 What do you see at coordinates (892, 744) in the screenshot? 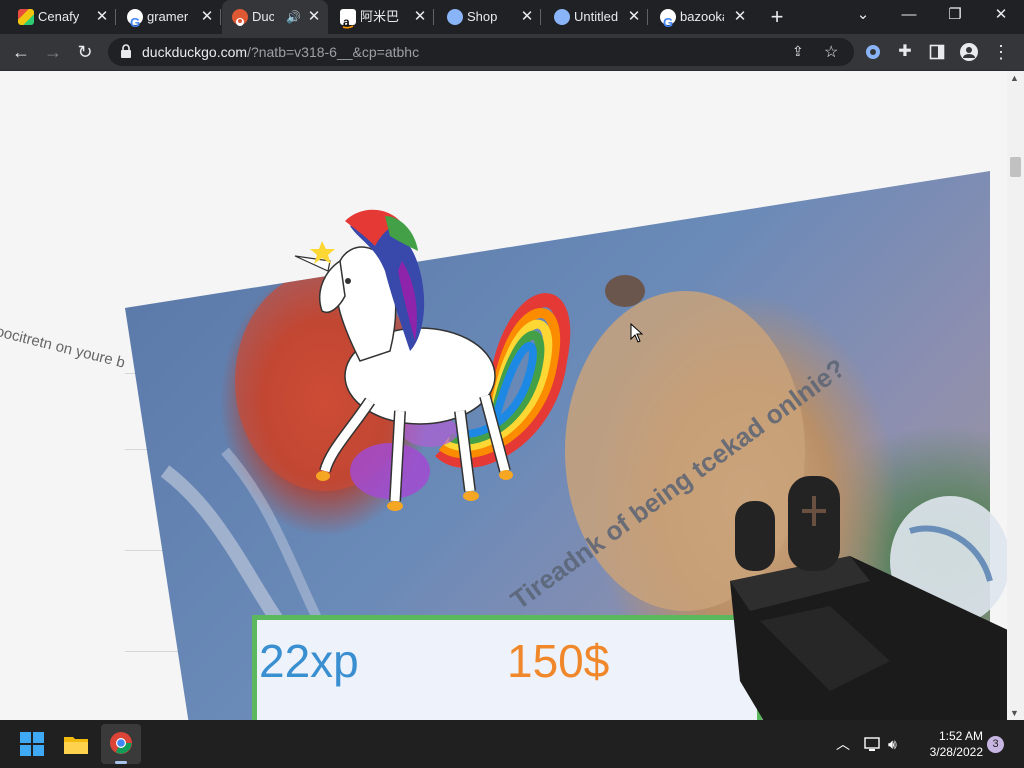
I see `volume-icon: 🔊︎` at bounding box center [892, 744].